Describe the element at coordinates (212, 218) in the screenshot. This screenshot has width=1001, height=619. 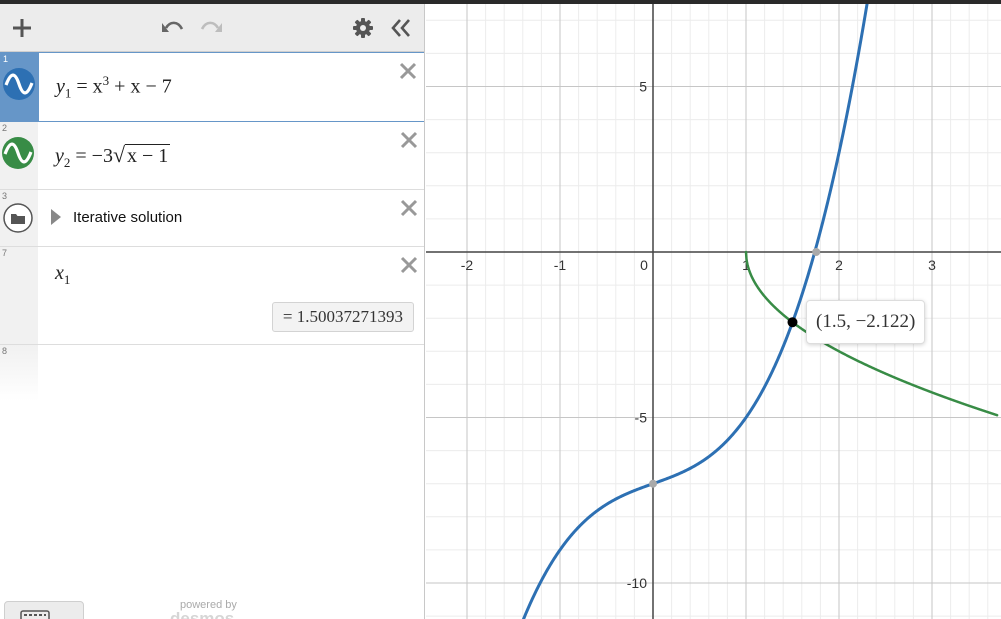
I see `folder-row-iterative-solution: 3 Iterative solution` at that location.